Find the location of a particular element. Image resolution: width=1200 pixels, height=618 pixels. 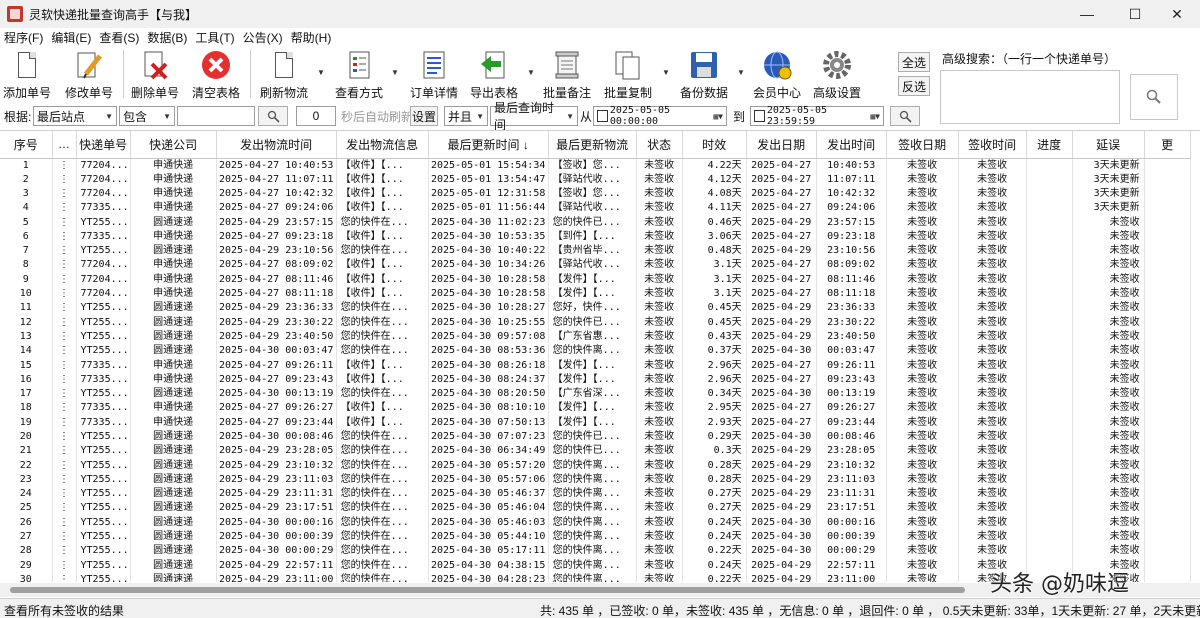

edit-number-button: 修改单号 is located at coordinates (89, 75).